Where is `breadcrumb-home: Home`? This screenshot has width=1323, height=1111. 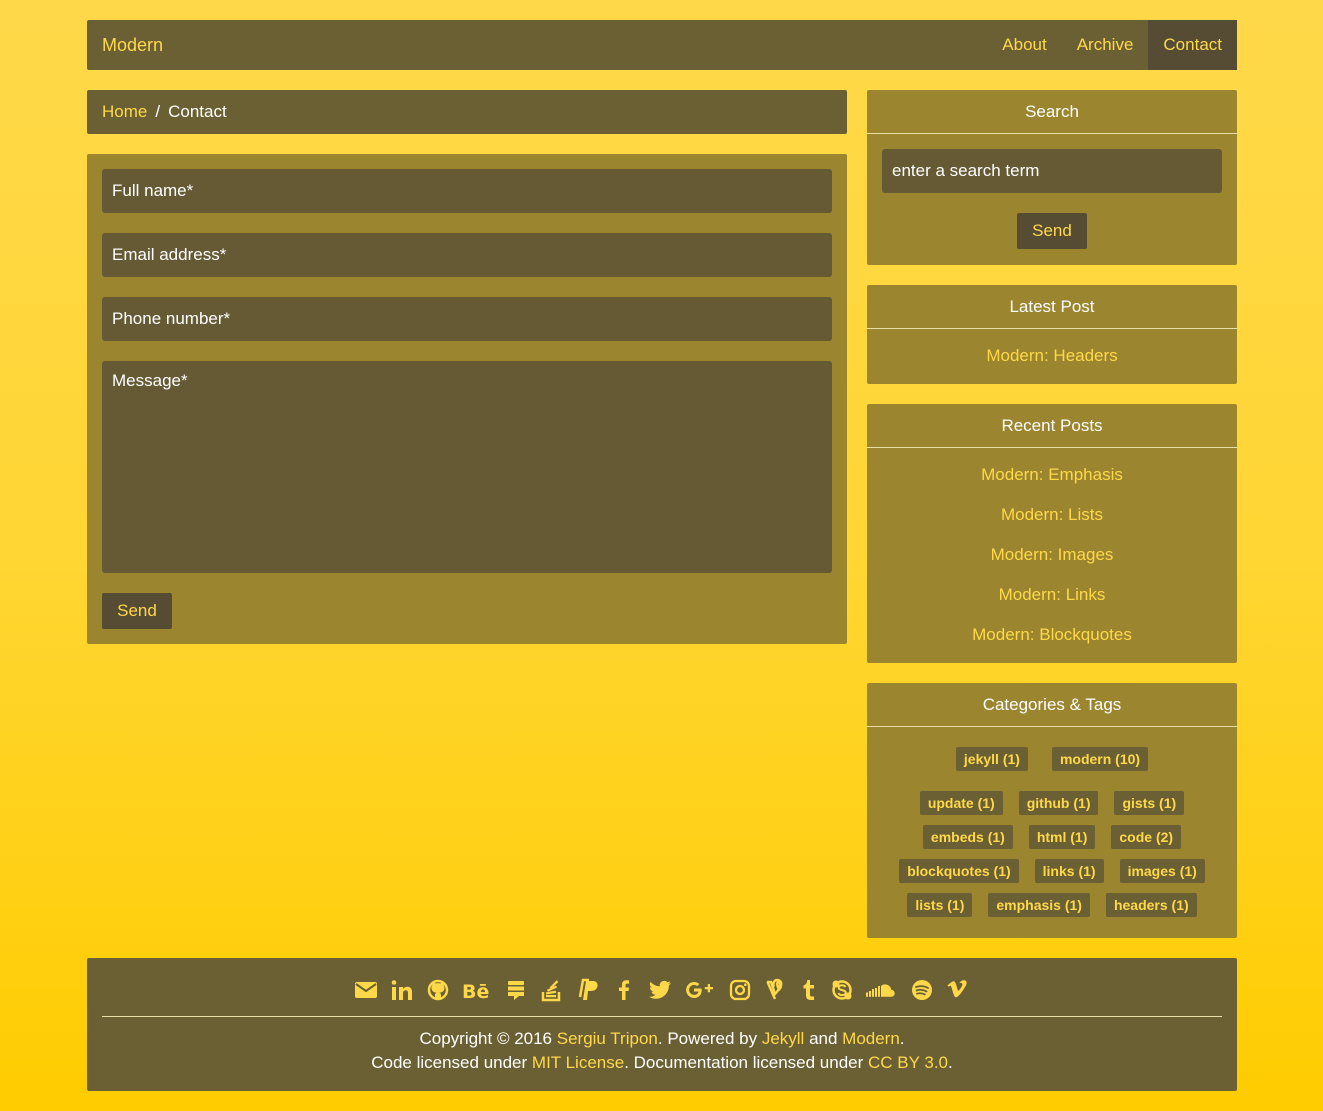 breadcrumb-home: Home is located at coordinates (124, 112).